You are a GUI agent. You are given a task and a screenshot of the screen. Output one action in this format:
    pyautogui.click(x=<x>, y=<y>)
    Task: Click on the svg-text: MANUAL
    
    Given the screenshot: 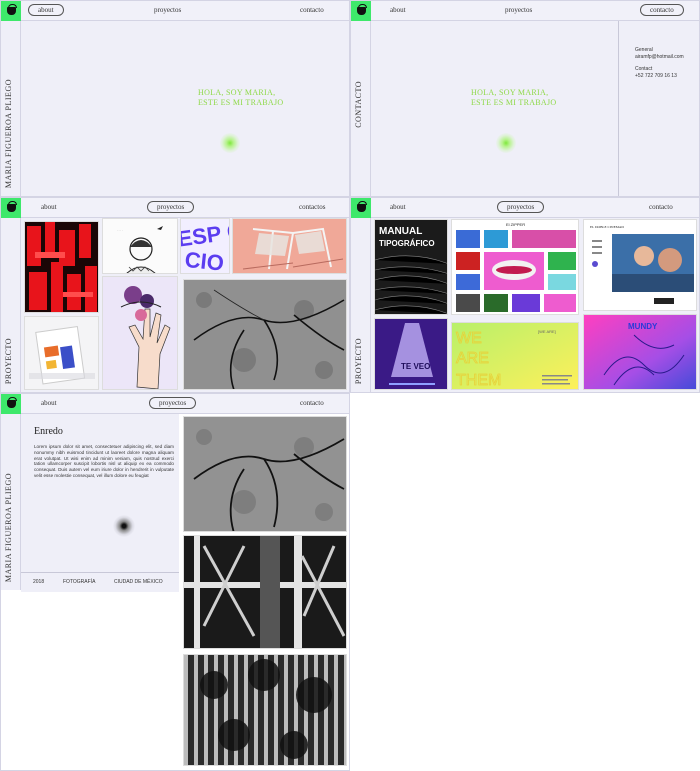 What is the action you would take?
    pyautogui.click(x=400, y=231)
    